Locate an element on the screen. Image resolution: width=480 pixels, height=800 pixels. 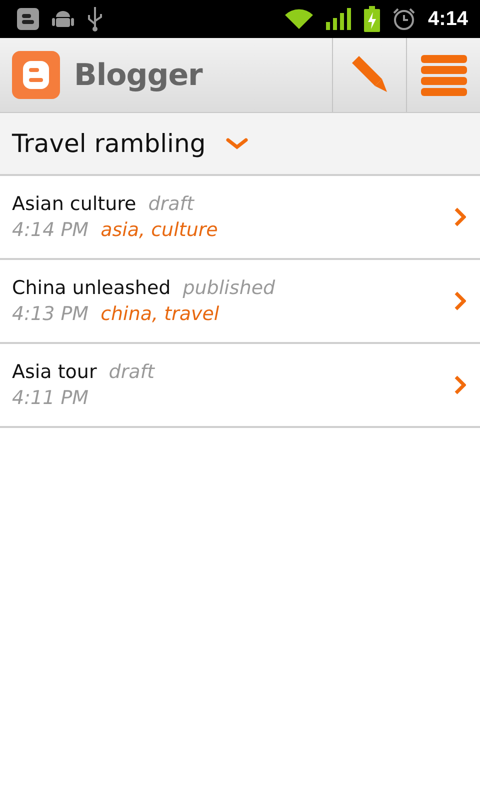
battery-charging-icon is located at coordinates (372, 19).